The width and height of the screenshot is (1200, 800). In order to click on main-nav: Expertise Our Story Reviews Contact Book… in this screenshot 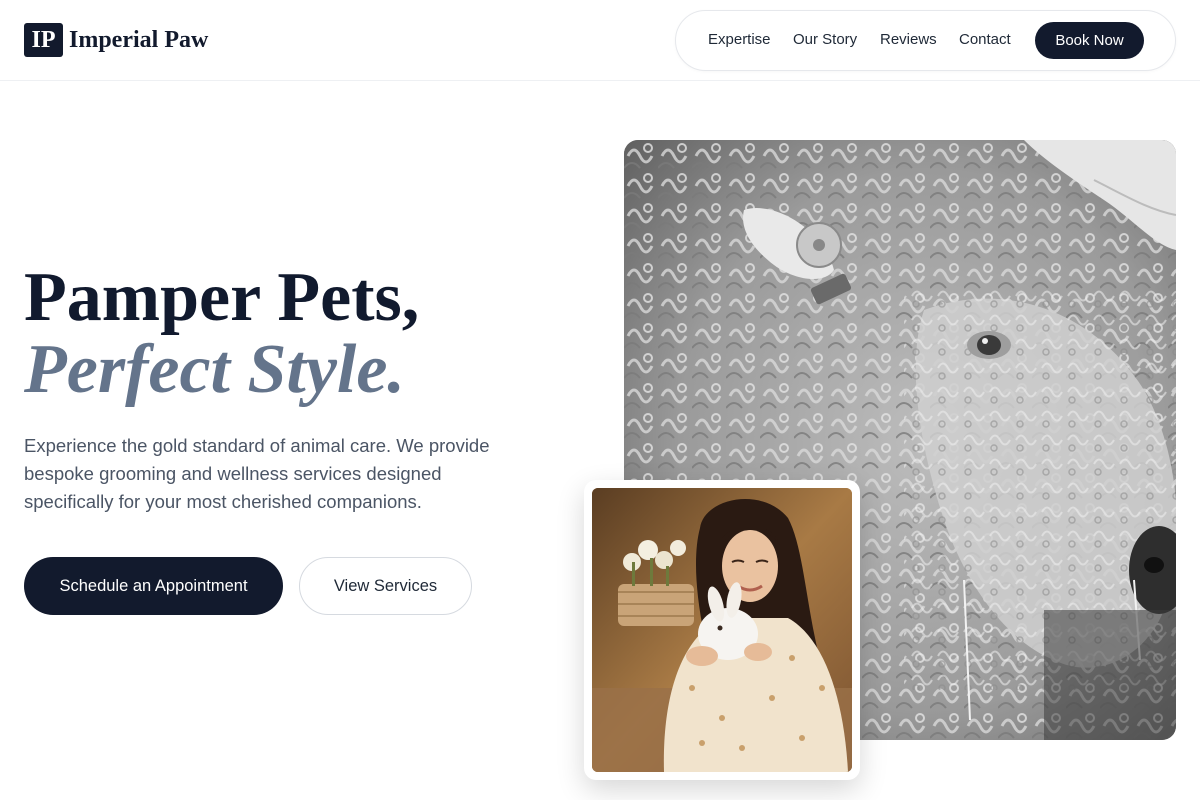, I will do `click(925, 40)`.